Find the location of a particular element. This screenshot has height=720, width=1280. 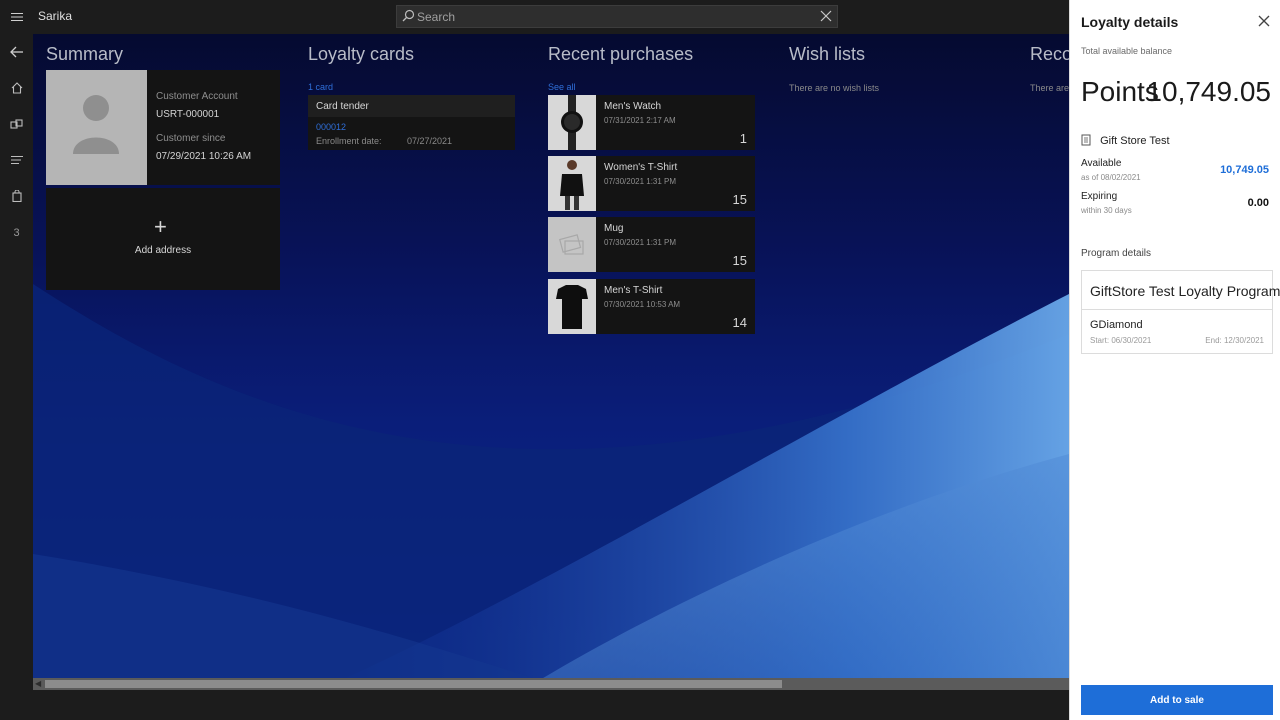

tier-name: GDiamond is located at coordinates (1116, 325).